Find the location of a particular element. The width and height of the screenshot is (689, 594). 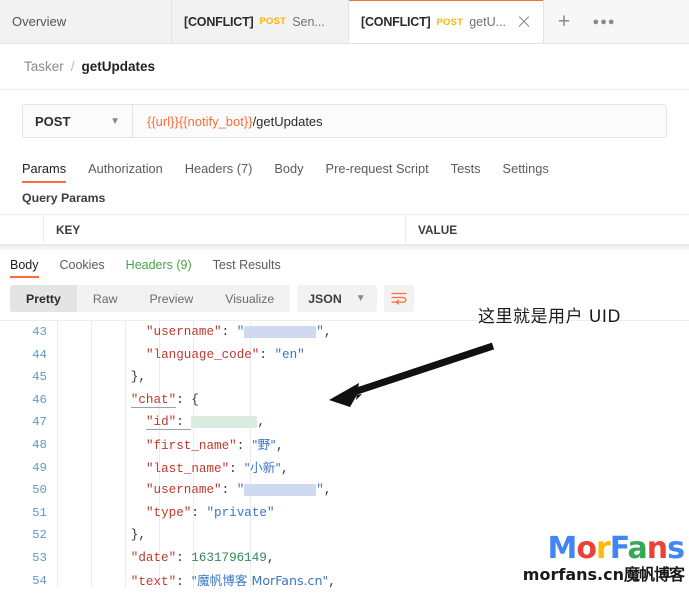

breadcrumb: Tasker / getUpdates is located at coordinates (344, 67).